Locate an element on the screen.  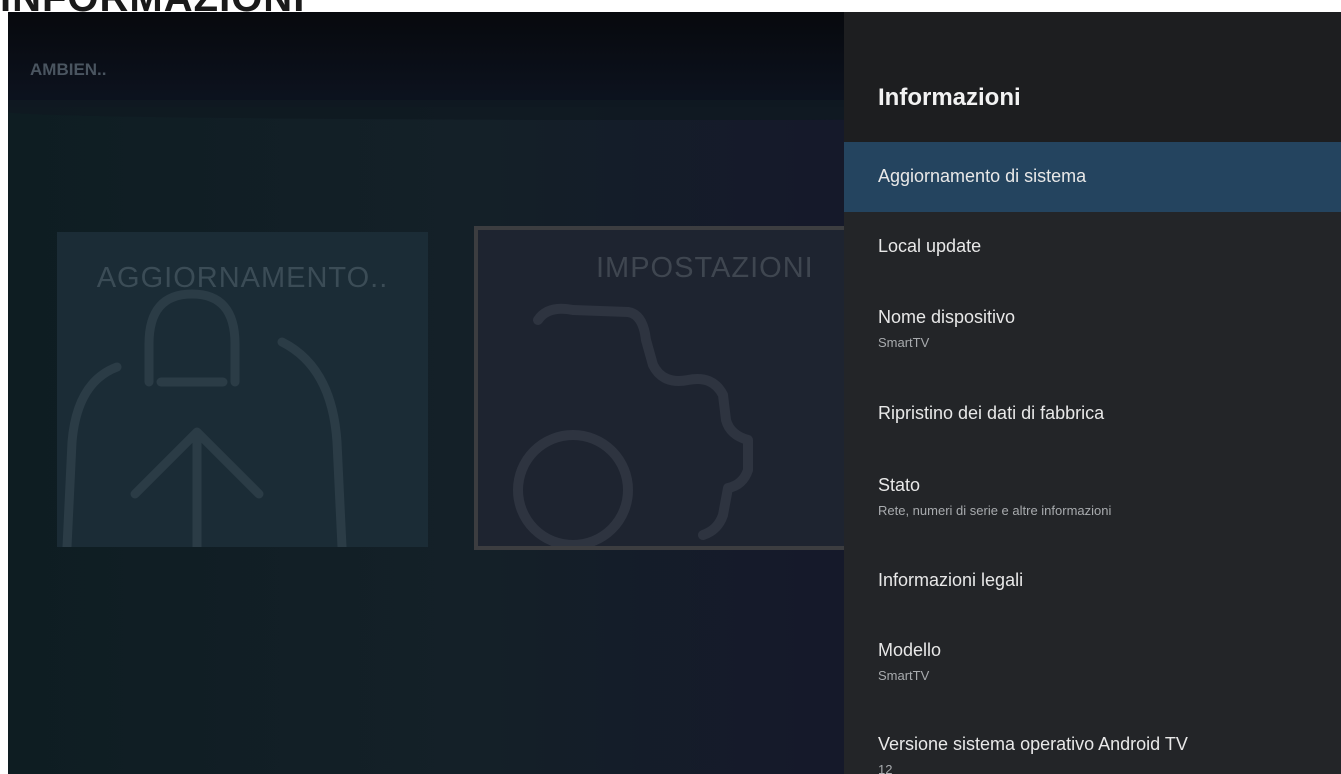
menu-item-label: Local update is located at coordinates (930, 246).